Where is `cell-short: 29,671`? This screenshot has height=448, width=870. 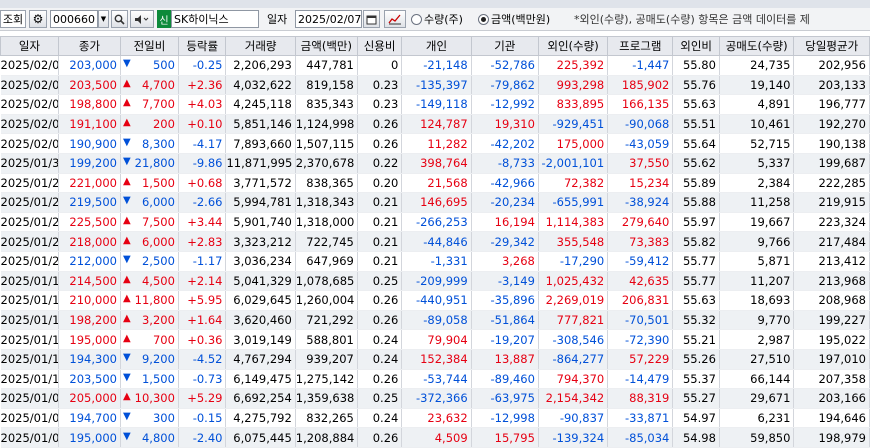
cell-short: 29,671 is located at coordinates (757, 398).